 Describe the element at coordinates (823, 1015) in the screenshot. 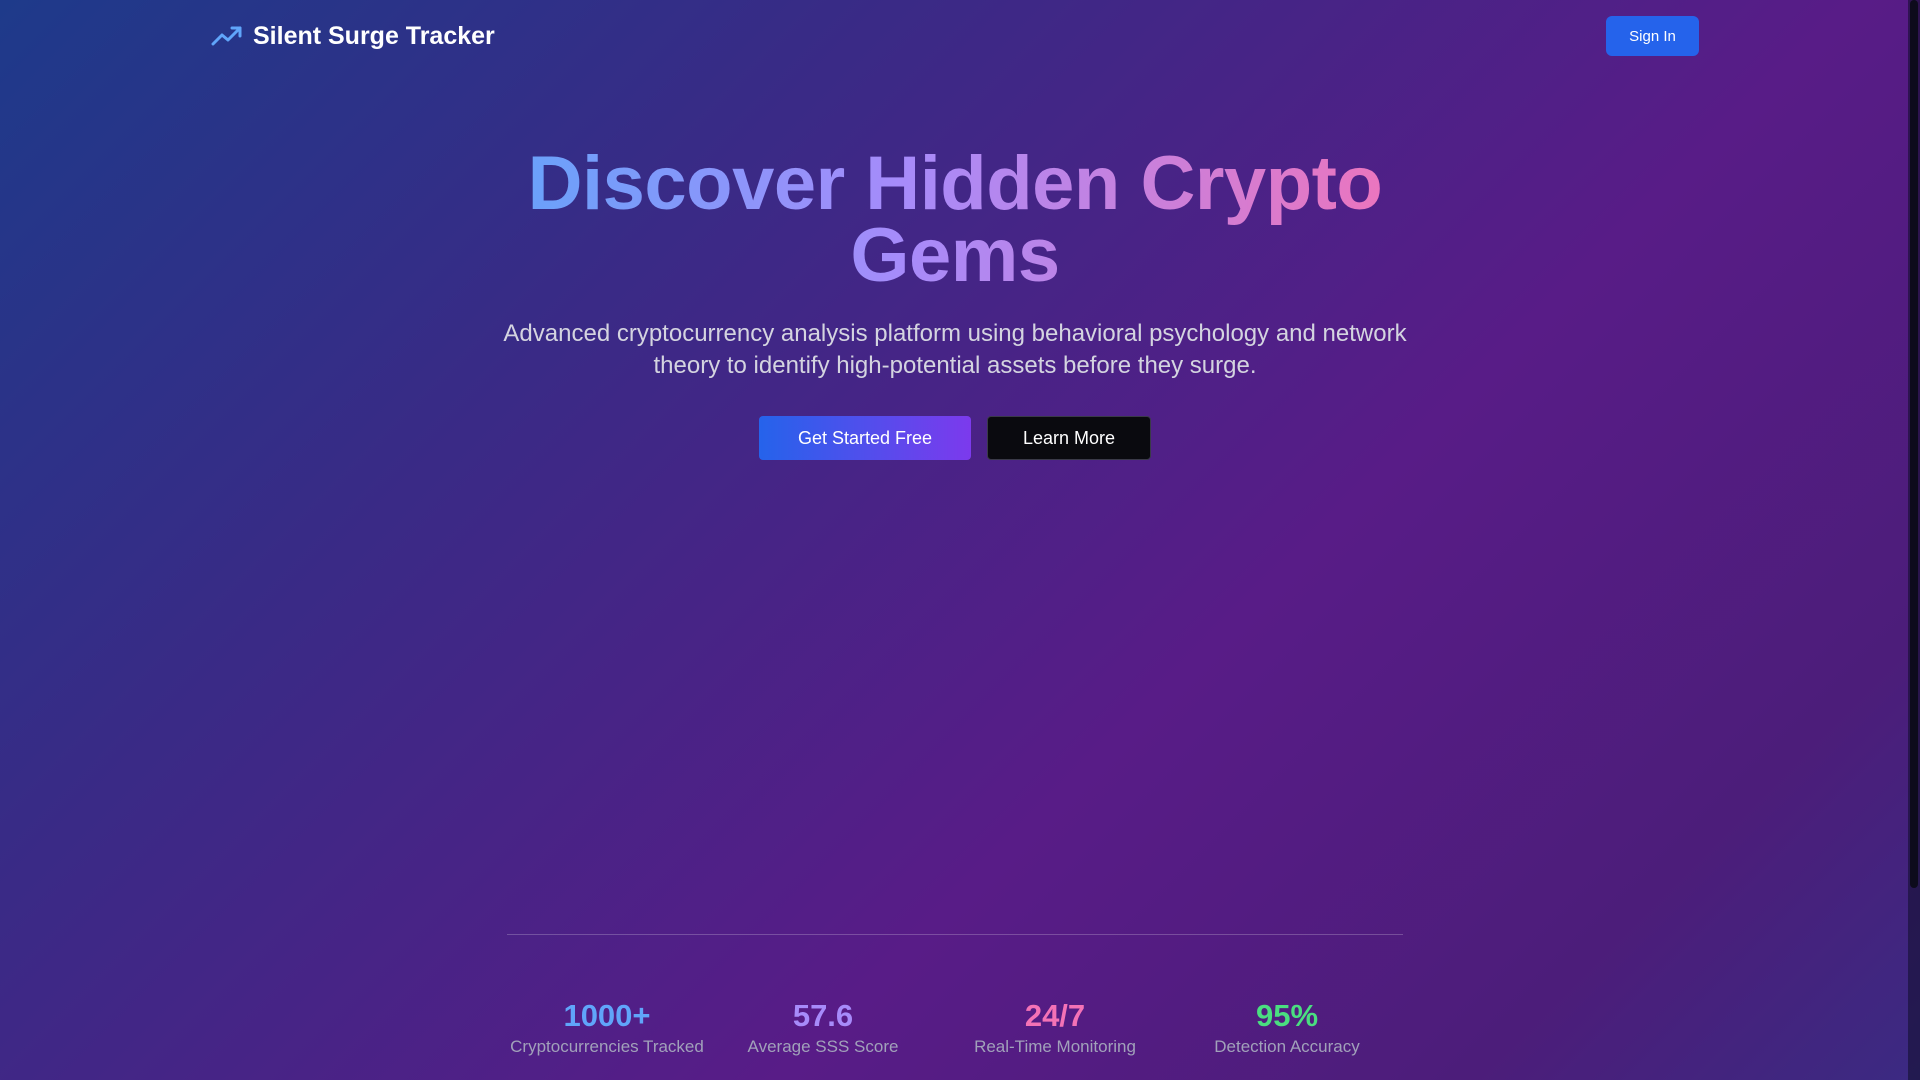

I see `stat-value: 57.6` at that location.